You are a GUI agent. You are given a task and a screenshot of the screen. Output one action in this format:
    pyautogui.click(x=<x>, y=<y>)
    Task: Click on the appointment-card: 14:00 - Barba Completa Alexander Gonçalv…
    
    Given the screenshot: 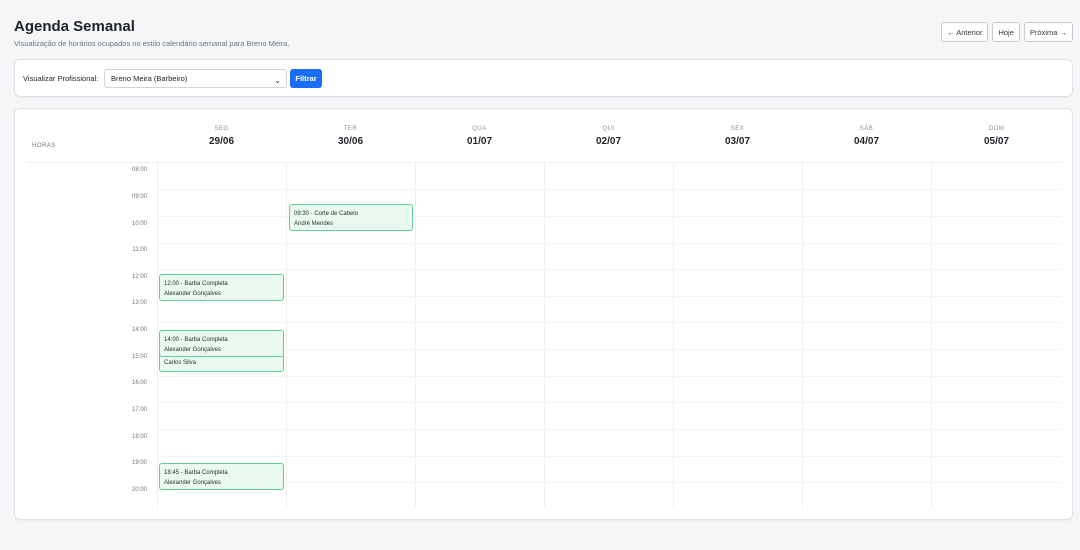 What is the action you would take?
    pyautogui.click(x=221, y=343)
    